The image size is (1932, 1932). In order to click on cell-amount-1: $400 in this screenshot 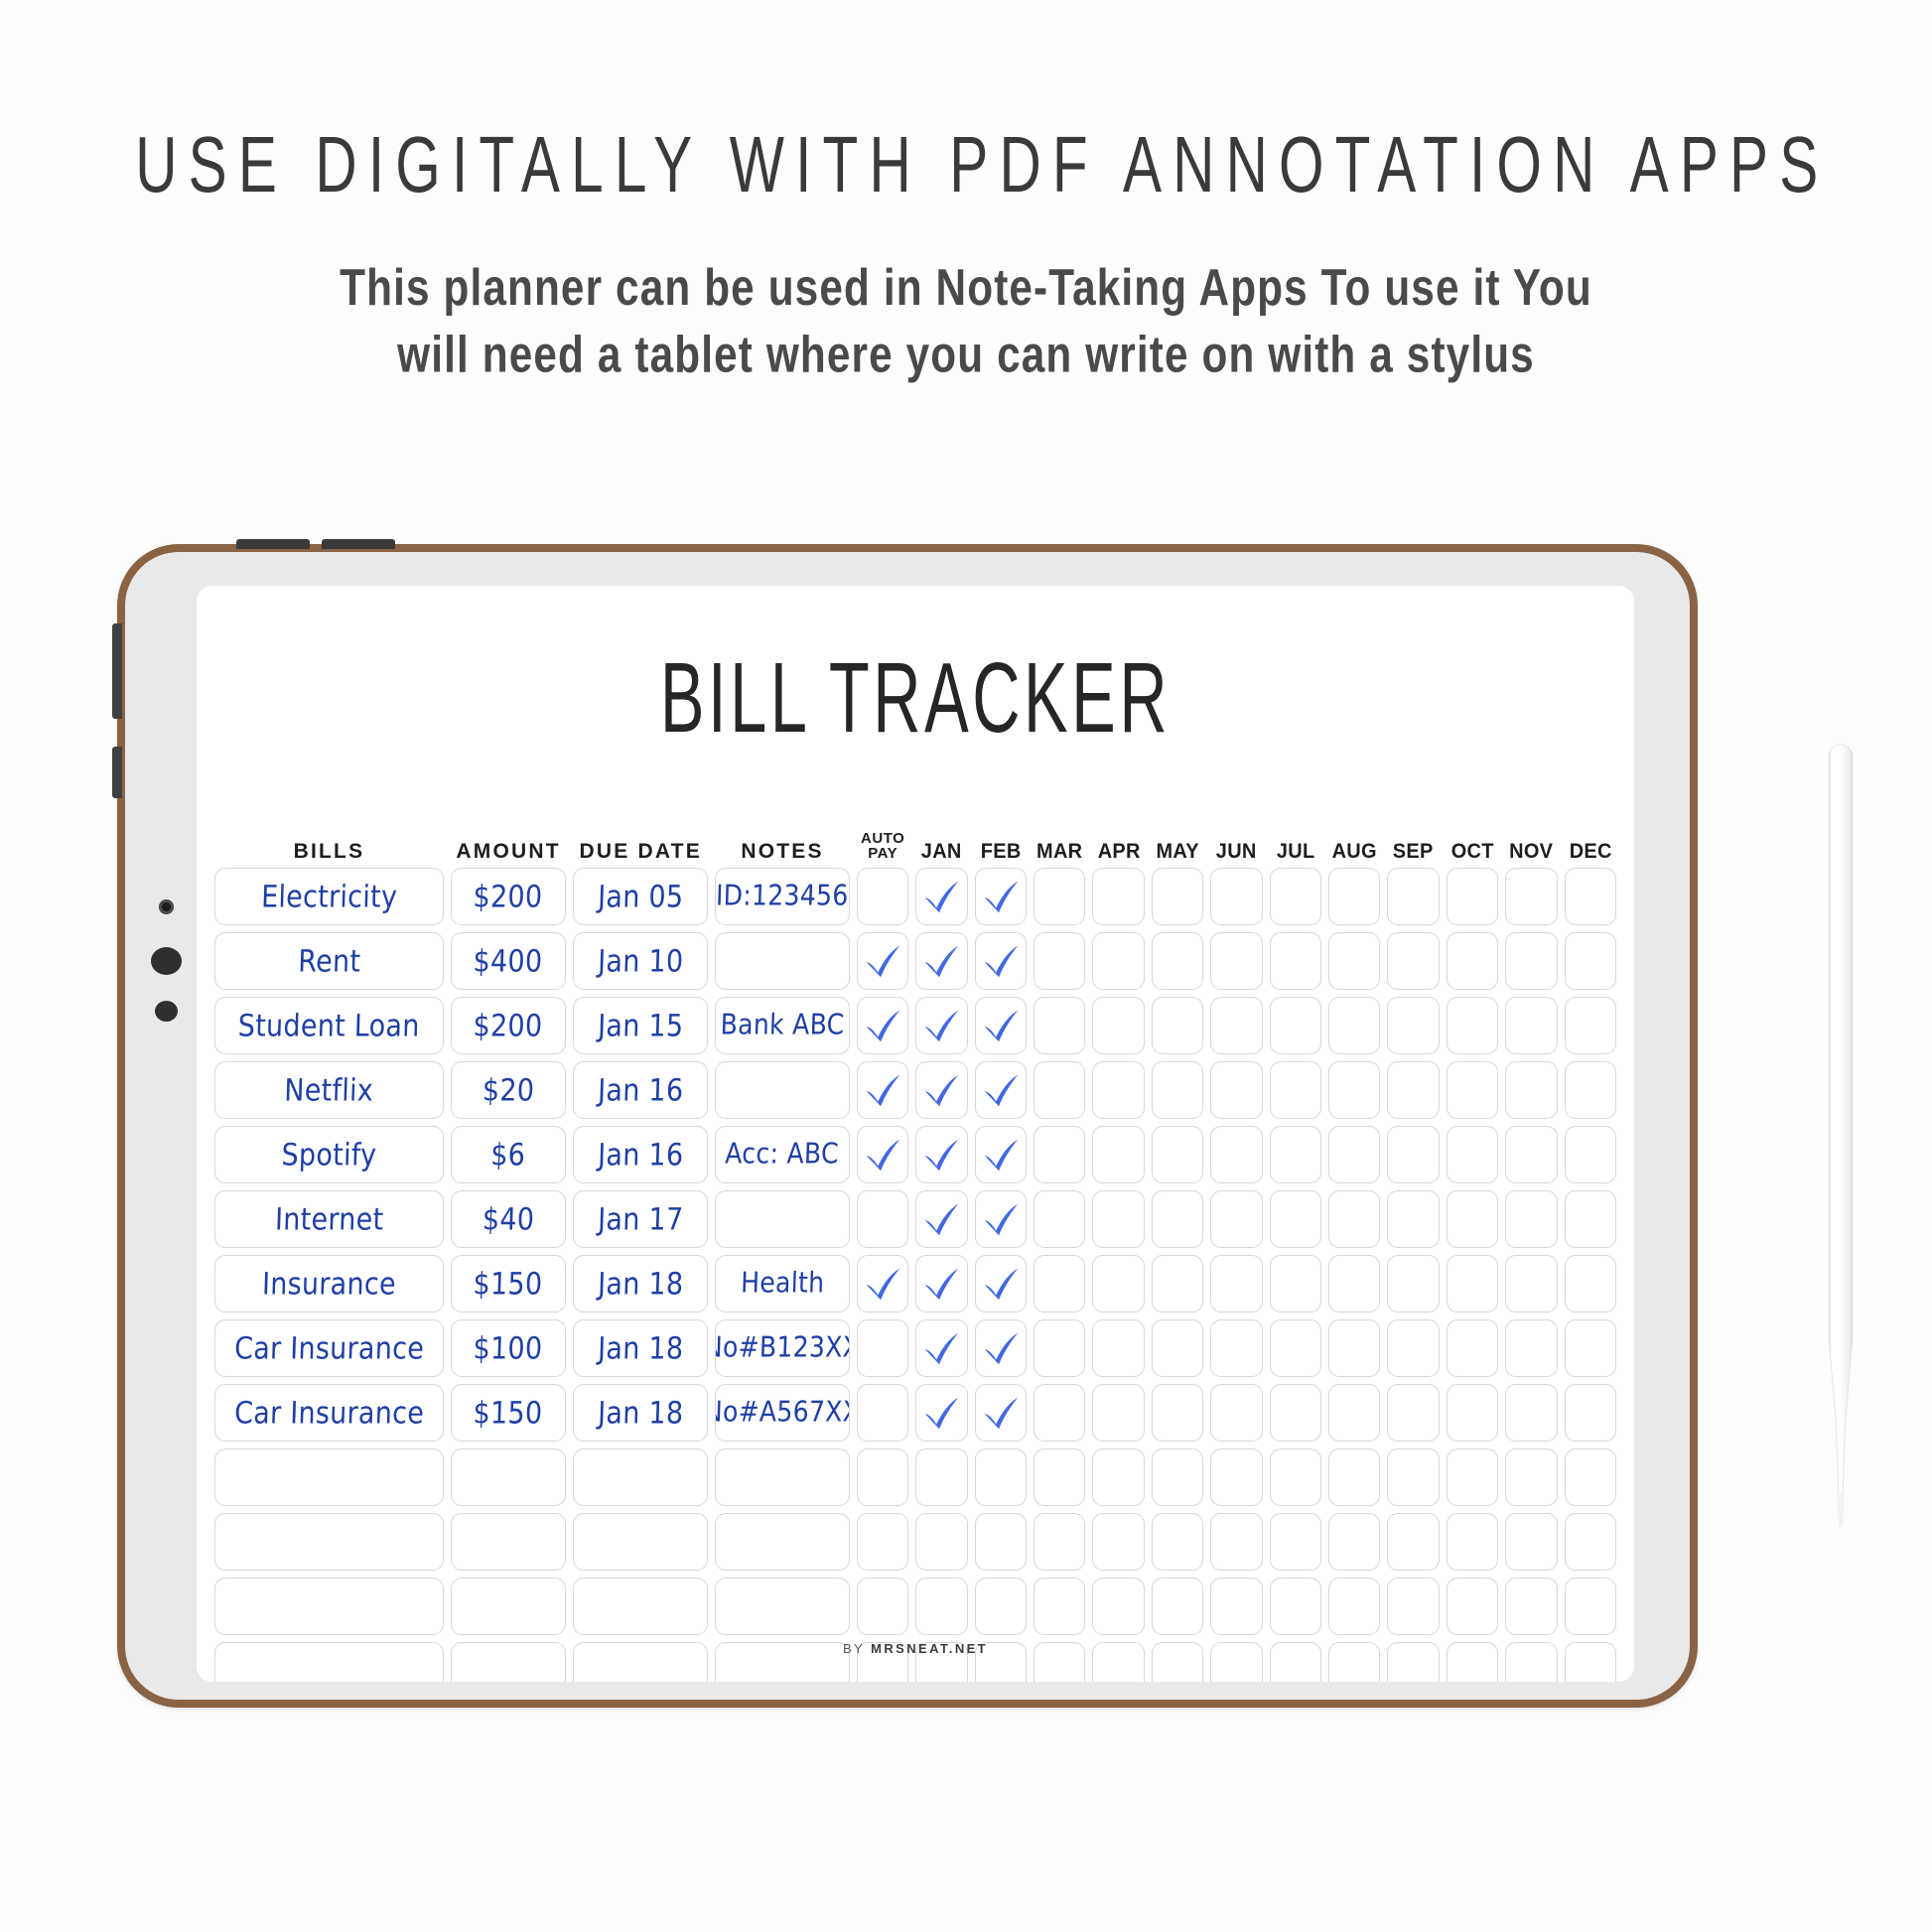, I will do `click(508, 961)`.